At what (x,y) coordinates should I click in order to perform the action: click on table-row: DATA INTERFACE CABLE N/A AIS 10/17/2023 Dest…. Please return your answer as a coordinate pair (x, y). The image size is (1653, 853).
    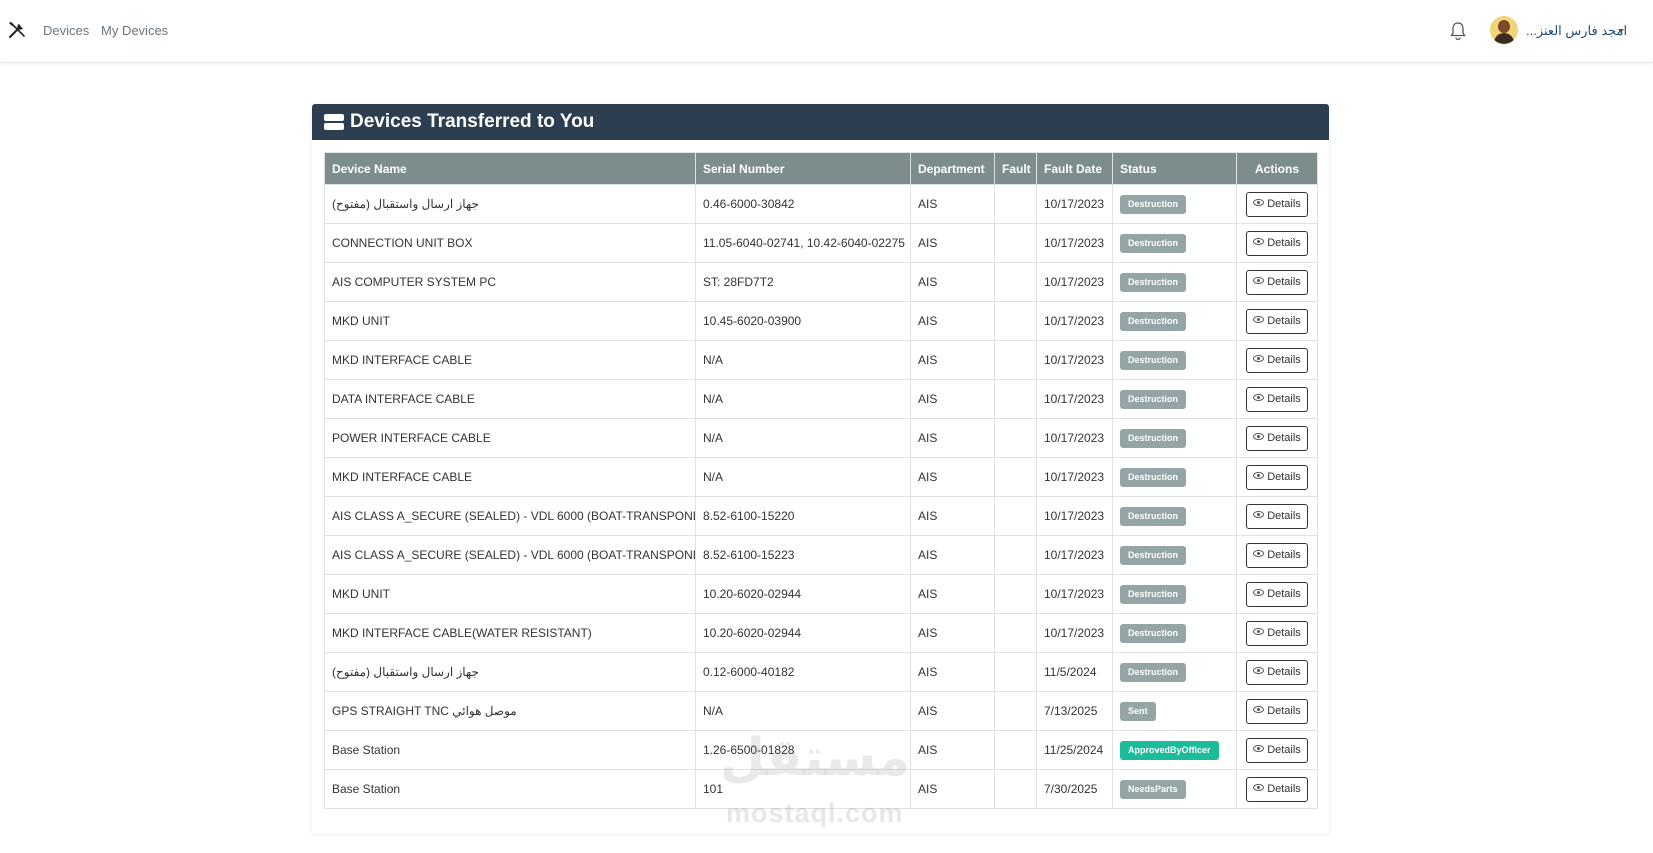
    Looking at the image, I should click on (821, 399).